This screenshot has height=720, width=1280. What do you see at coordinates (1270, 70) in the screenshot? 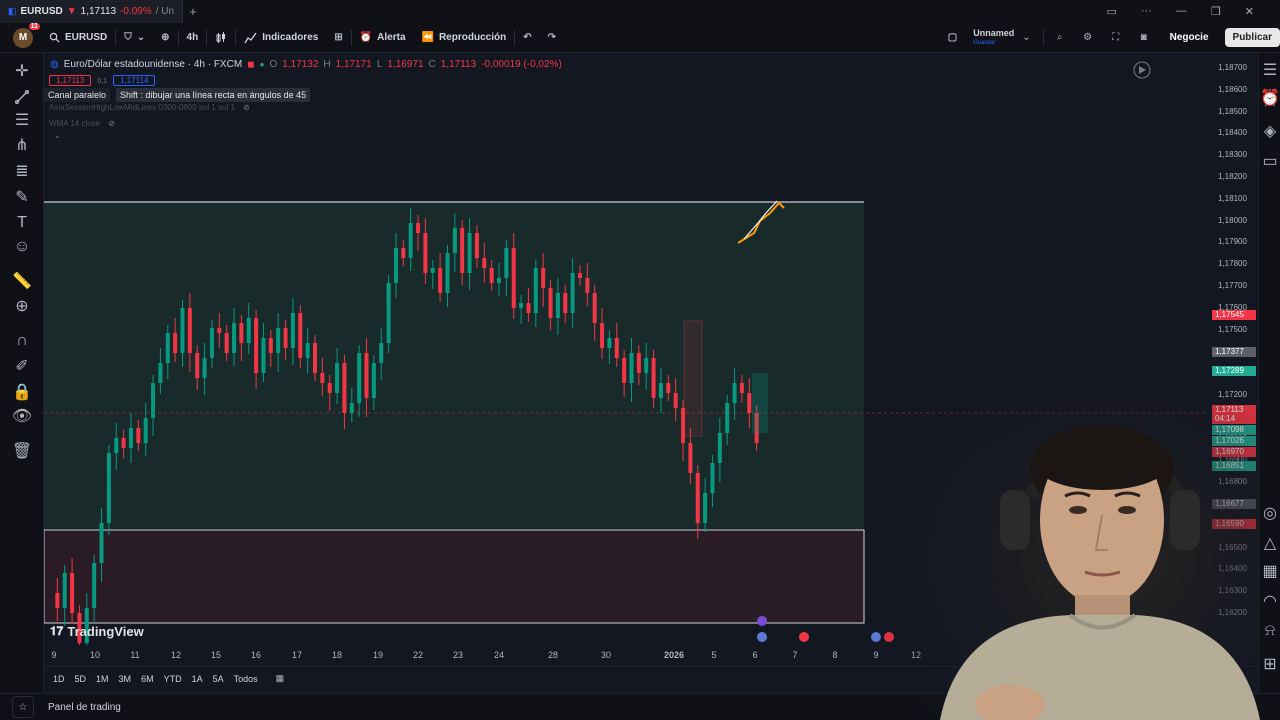
I see `watchlist-icon: ☰` at bounding box center [1270, 70].